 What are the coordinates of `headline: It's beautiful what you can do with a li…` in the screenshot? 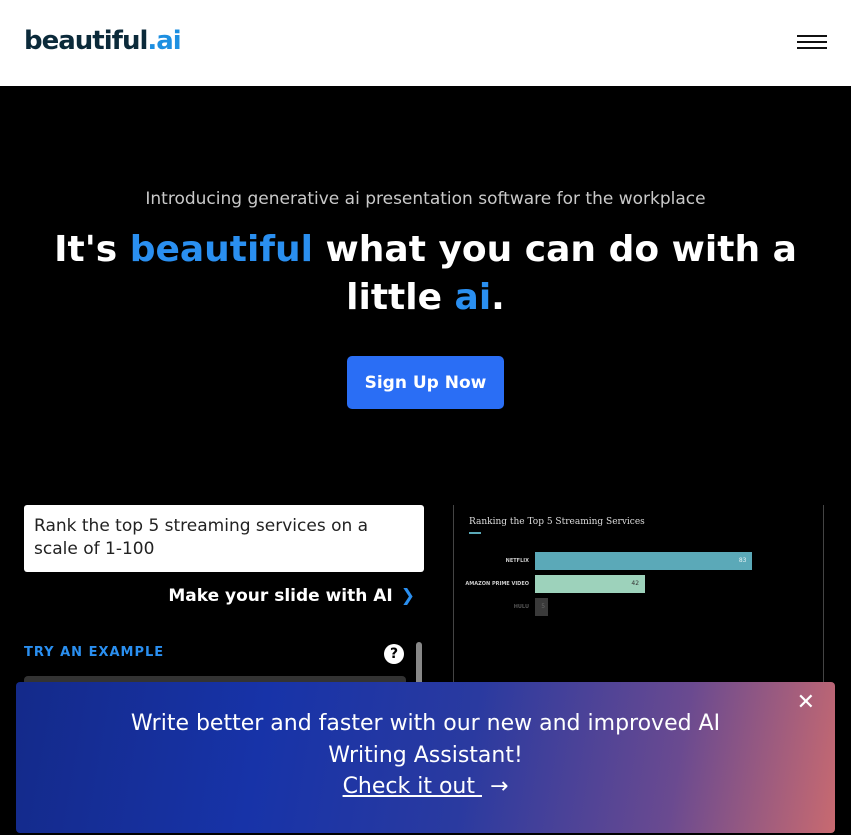 It's located at (425, 273).